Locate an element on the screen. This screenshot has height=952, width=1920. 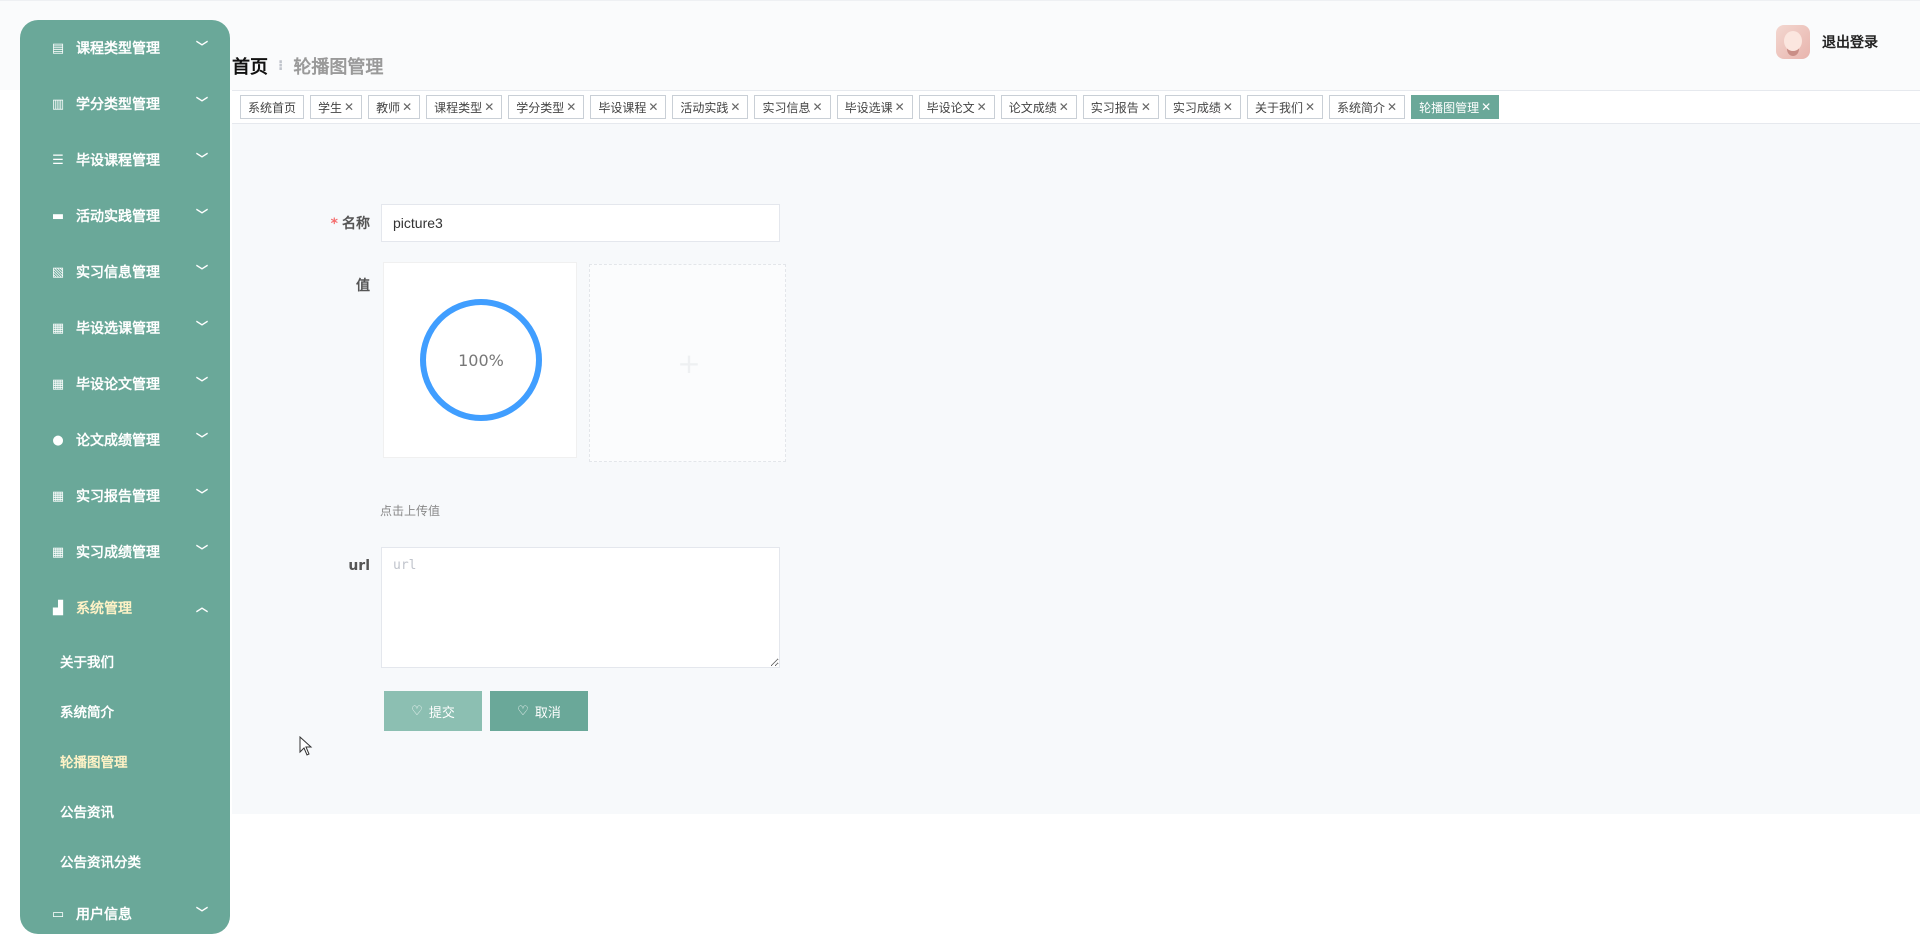
table-icon: ▦ is located at coordinates (58, 496).